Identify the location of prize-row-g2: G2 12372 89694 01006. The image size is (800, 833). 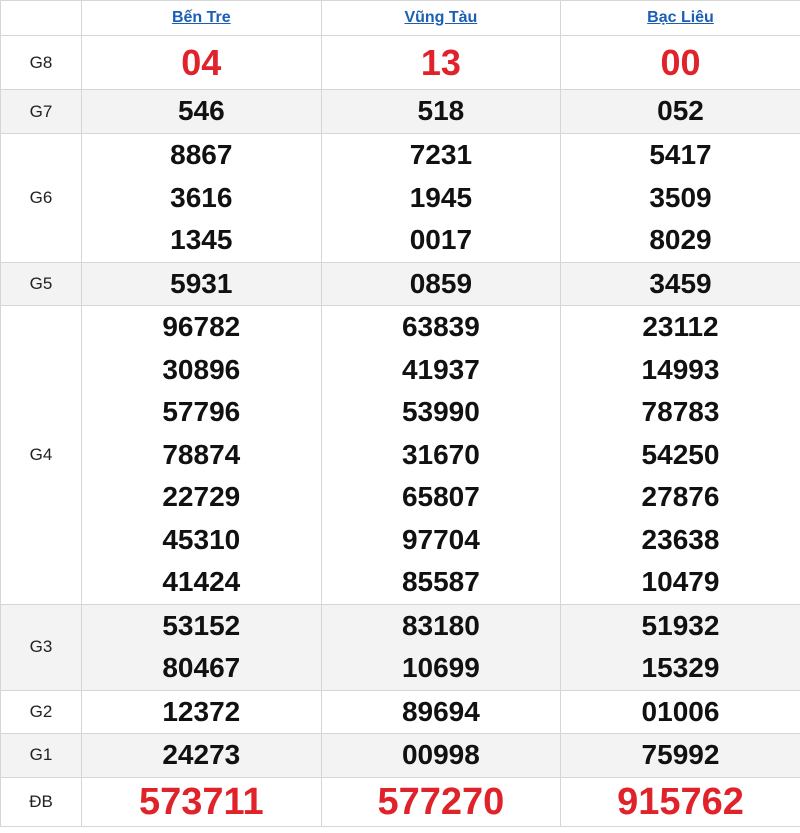
(400, 711).